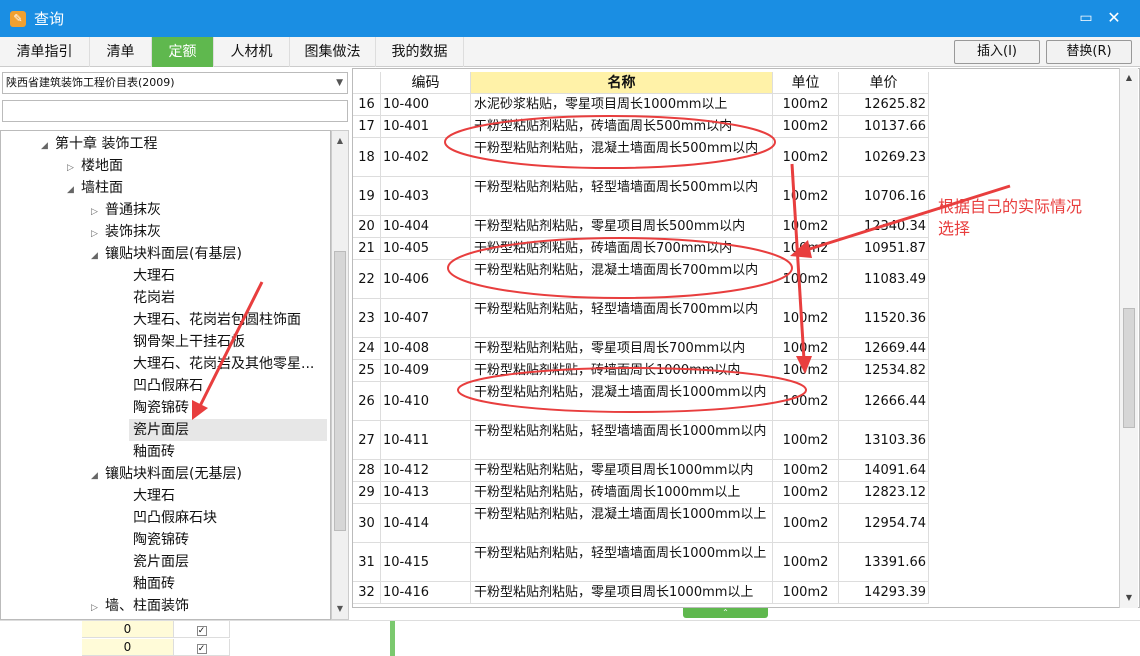 Image resolution: width=1140 pixels, height=656 pixels. I want to click on grid-cell-code: 10-415, so click(426, 562).